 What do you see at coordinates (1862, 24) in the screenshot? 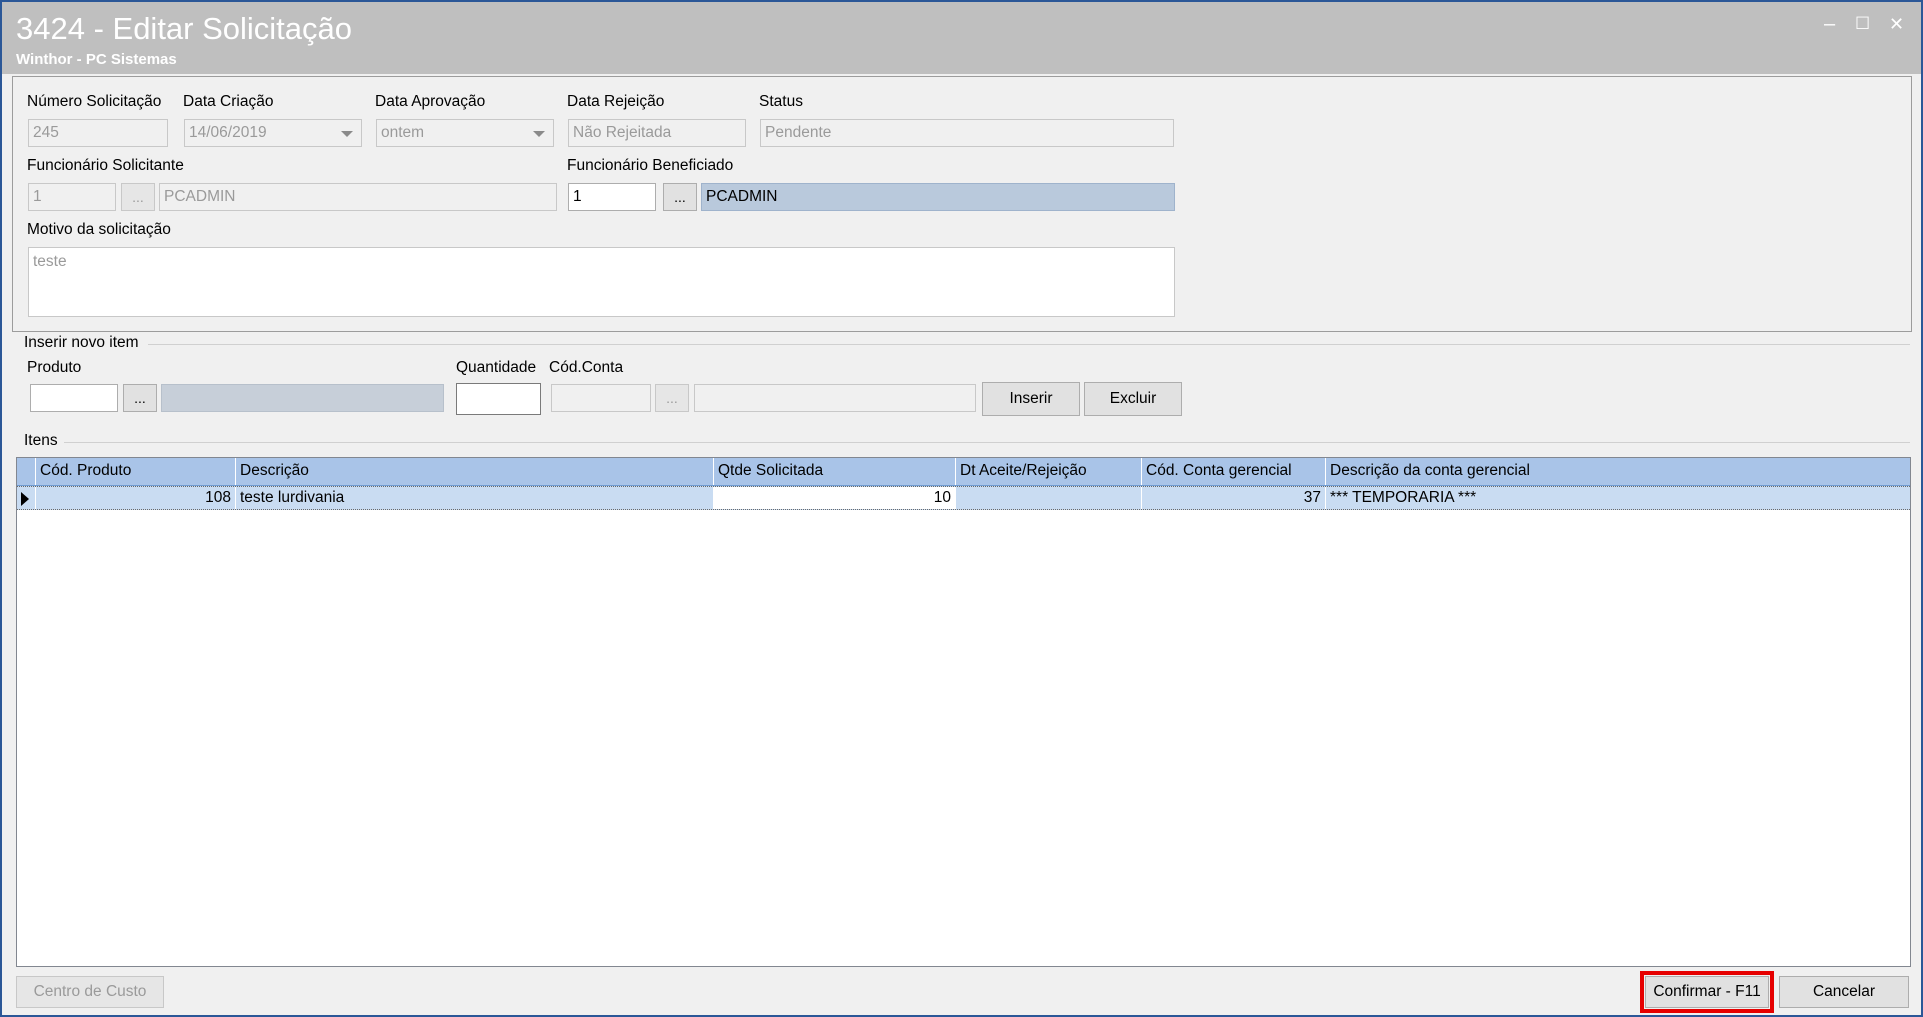
I see `maximize-icon: ☐` at bounding box center [1862, 24].